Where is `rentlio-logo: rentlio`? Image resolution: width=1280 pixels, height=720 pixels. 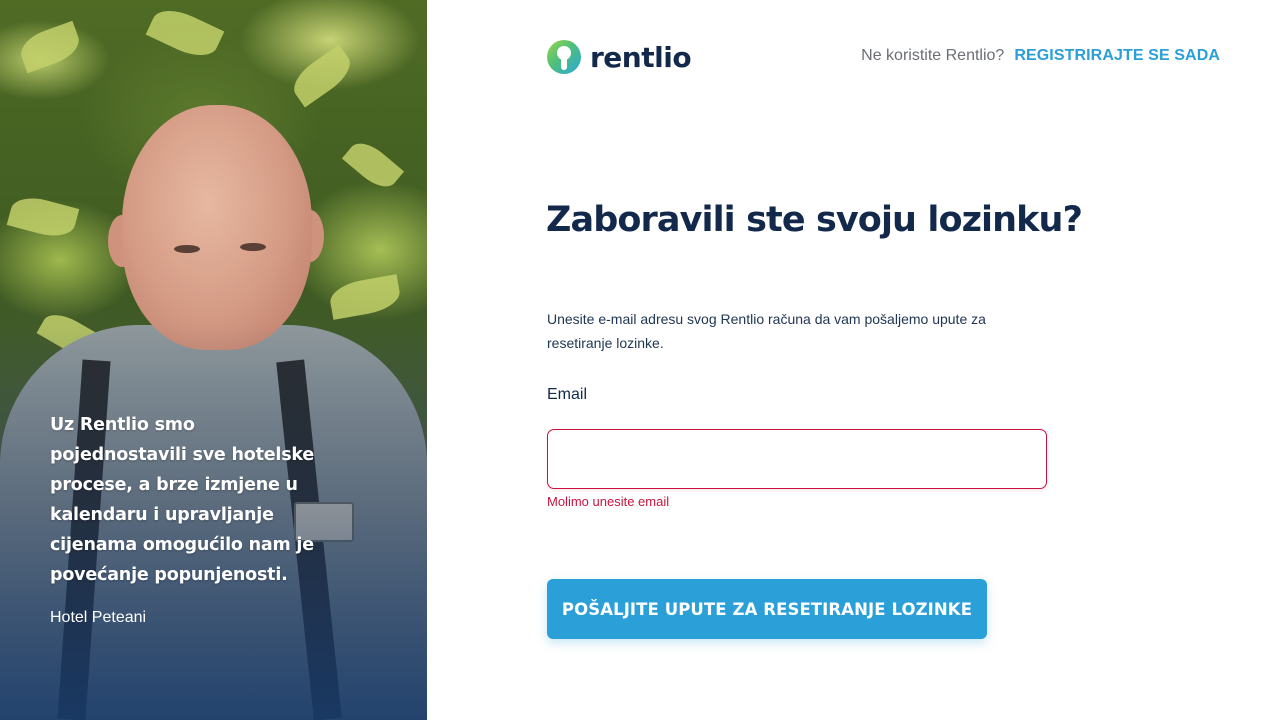 rentlio-logo: rentlio is located at coordinates (619, 57).